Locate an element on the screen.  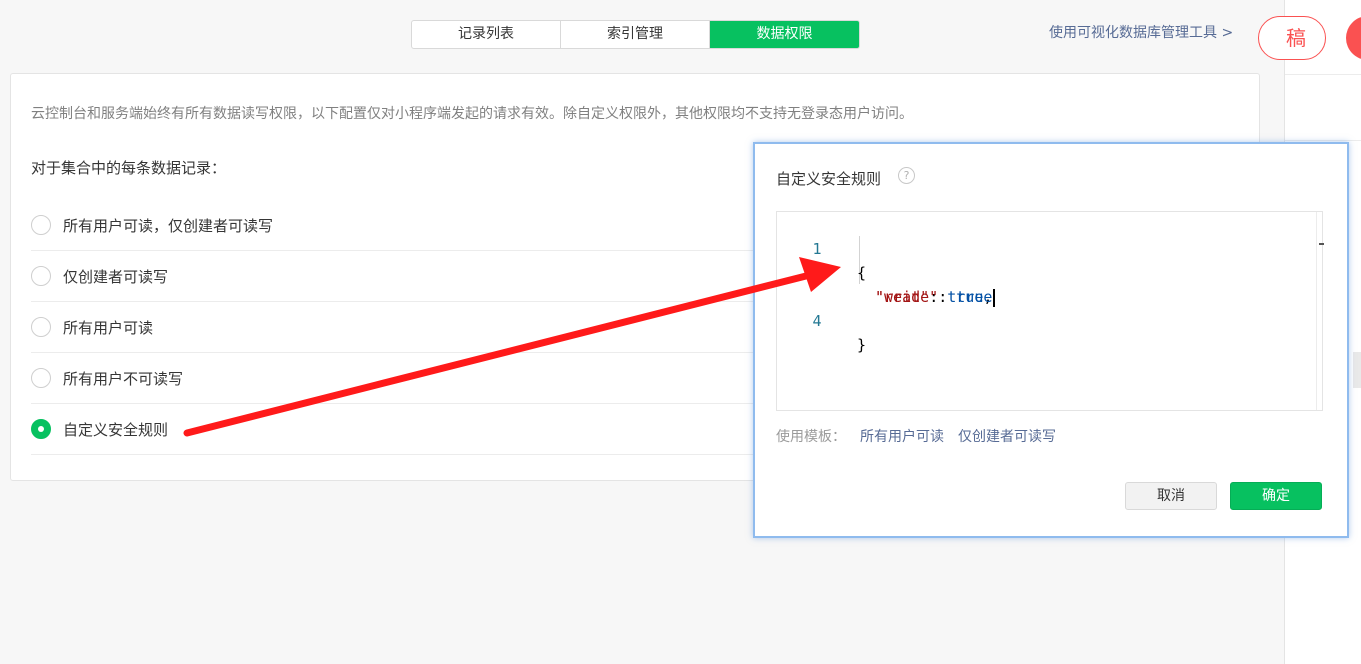
question-icon: ? is located at coordinates (906, 175).